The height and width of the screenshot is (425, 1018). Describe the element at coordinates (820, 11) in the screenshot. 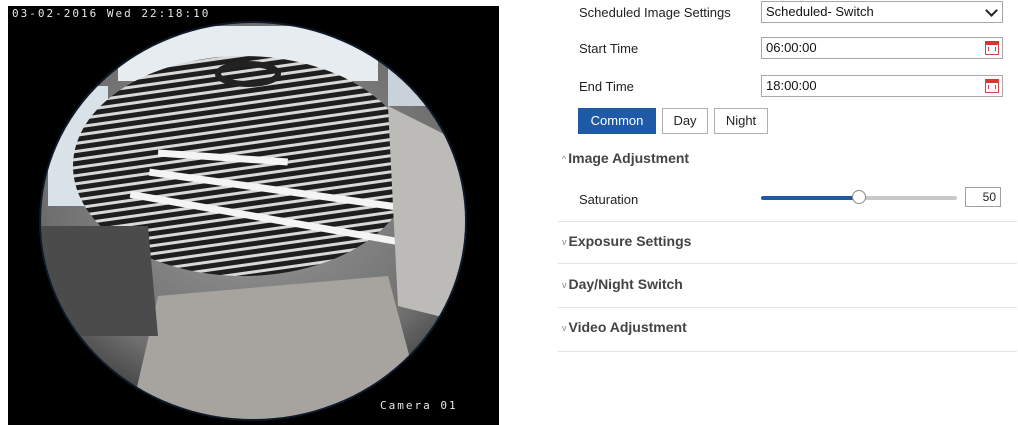

I see `scheduled-settings-value: Scheduled- Switch` at that location.